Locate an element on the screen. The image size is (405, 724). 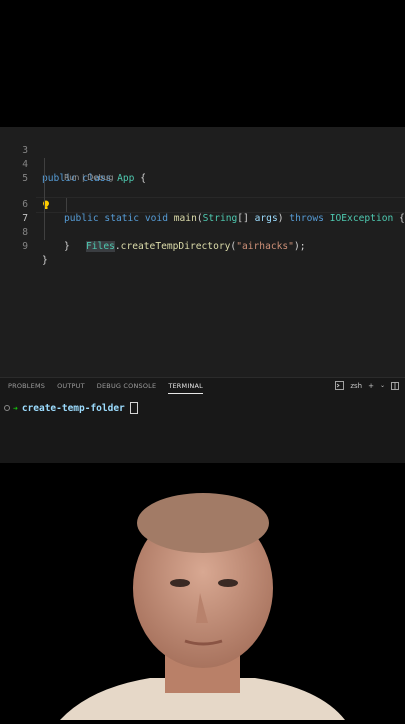
terminal-cursor is located at coordinates (133, 408).